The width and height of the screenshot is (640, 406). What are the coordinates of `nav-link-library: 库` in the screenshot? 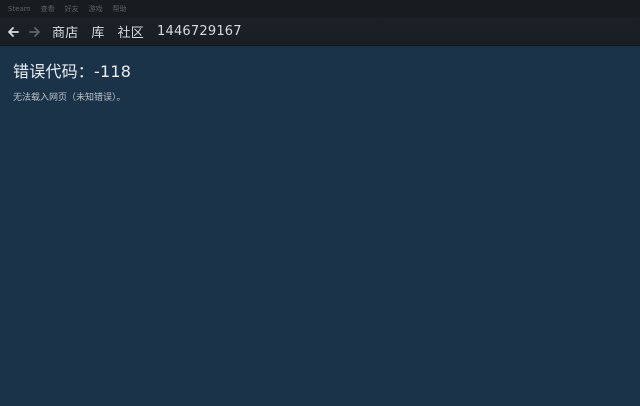 It's located at (97, 31).